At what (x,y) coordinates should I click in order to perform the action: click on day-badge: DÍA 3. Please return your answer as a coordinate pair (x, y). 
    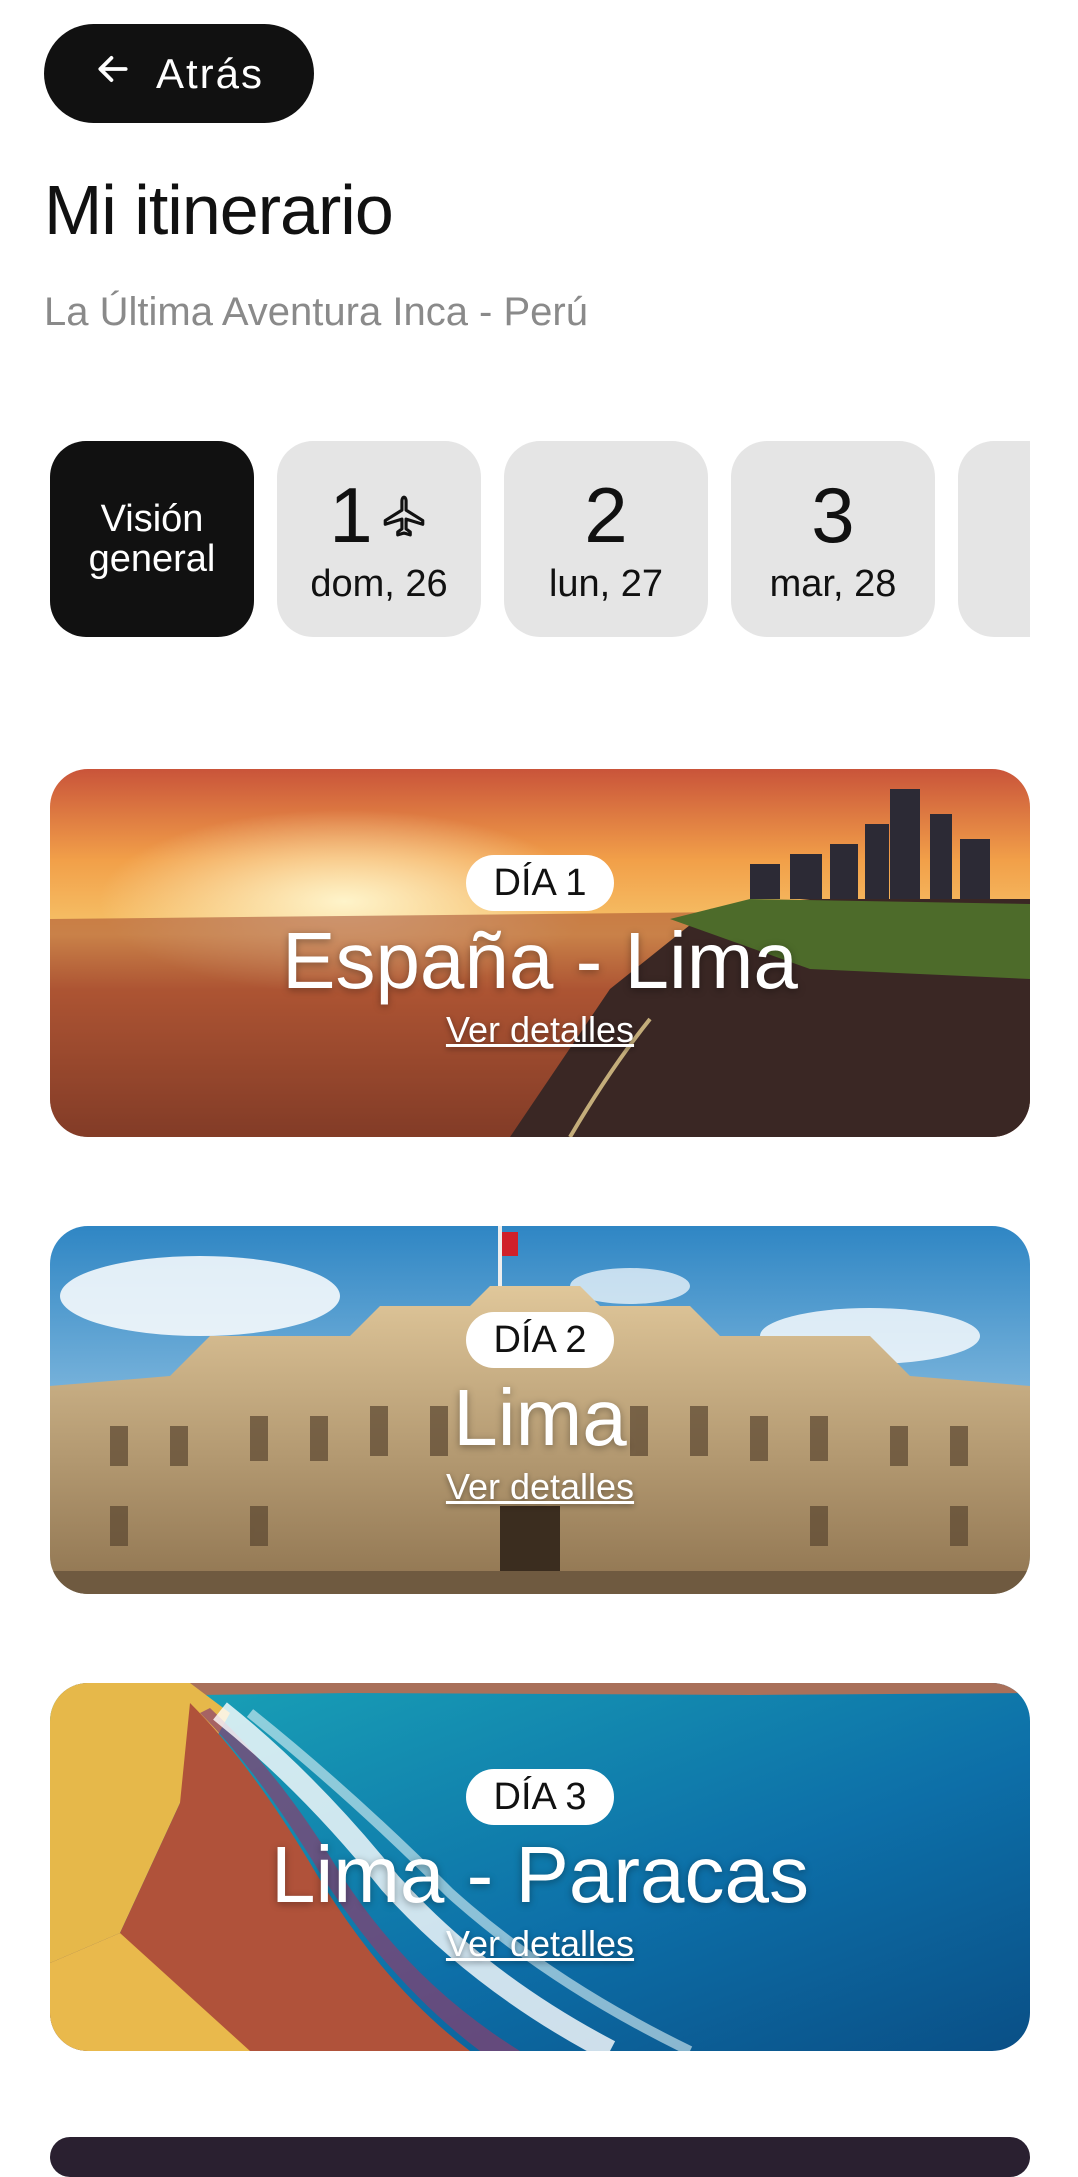
    Looking at the image, I should click on (540, 1797).